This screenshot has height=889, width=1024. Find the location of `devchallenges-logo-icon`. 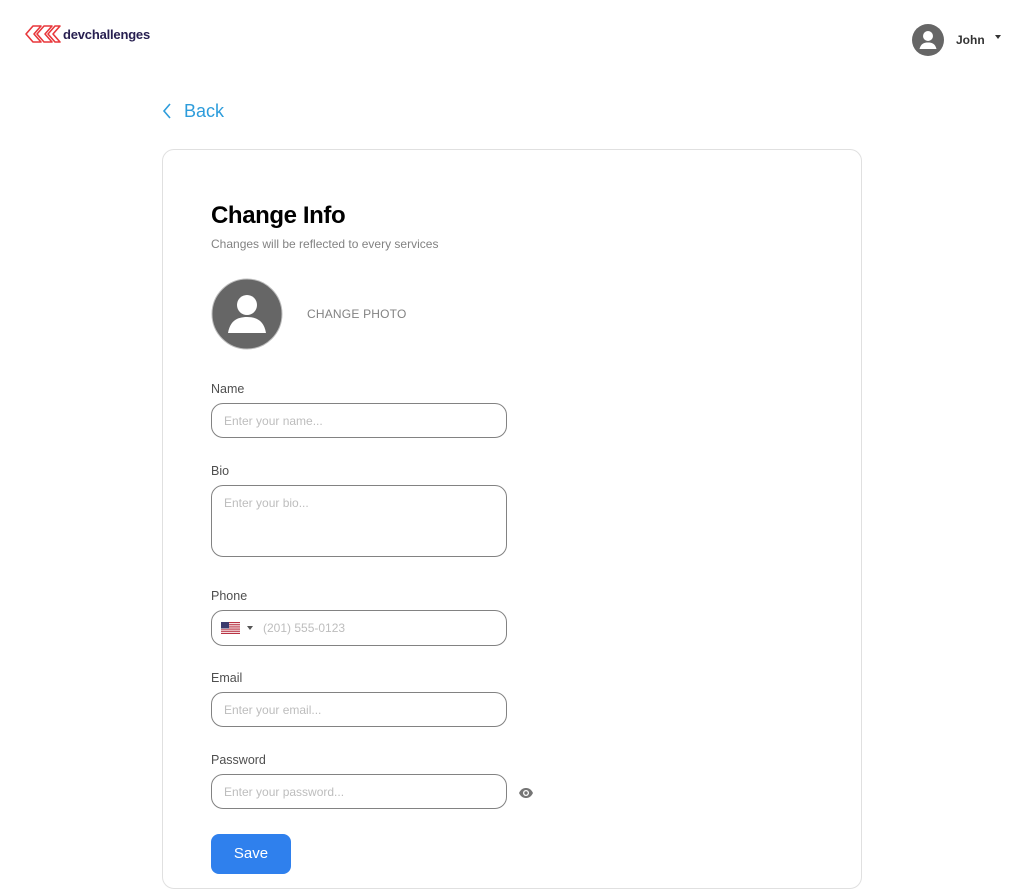

devchallenges-logo-icon is located at coordinates (43, 34).